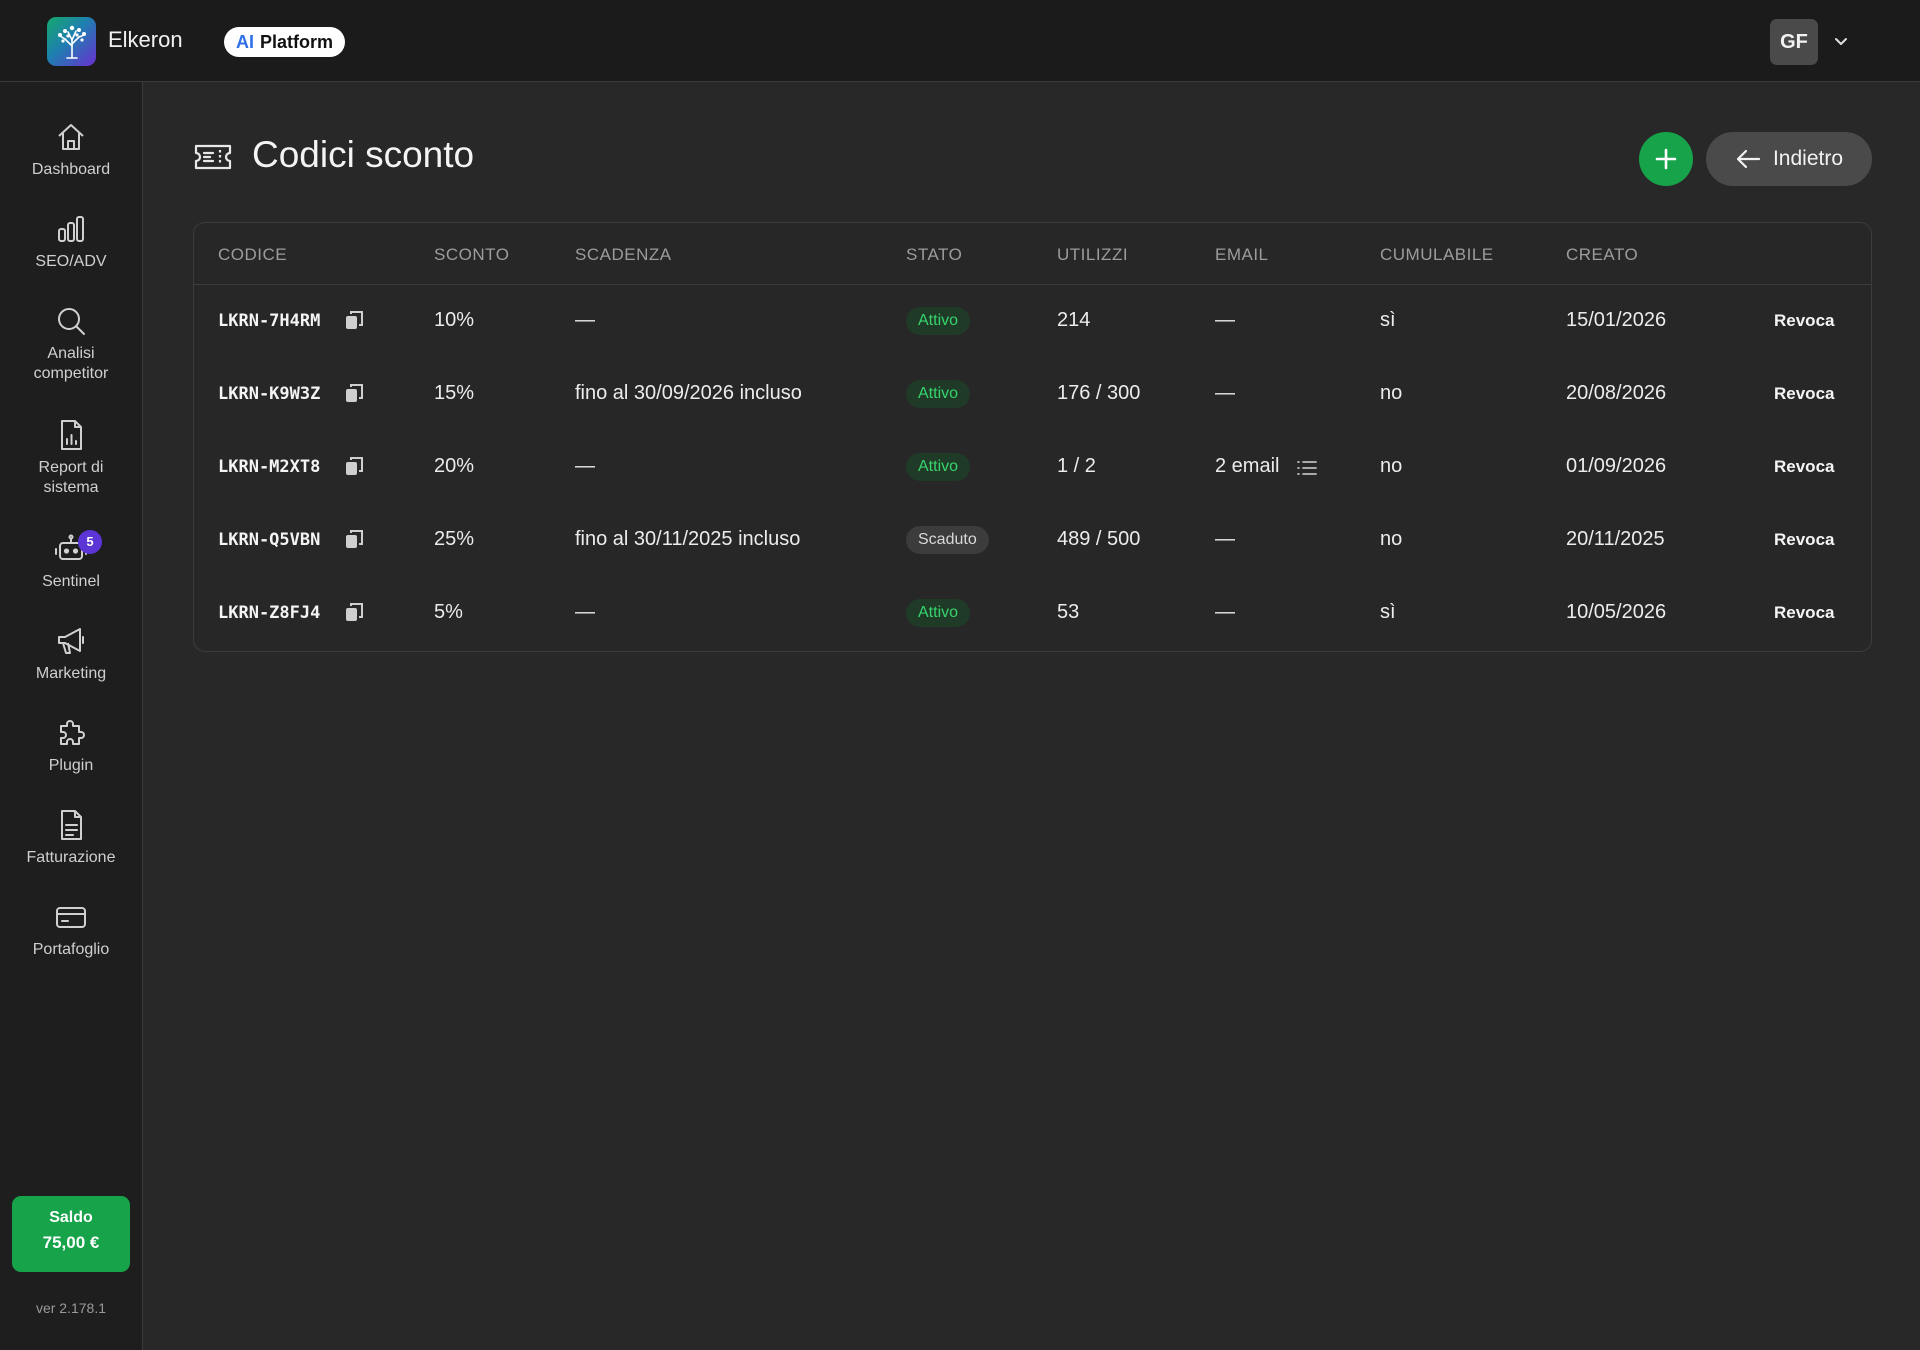 Image resolution: width=1920 pixels, height=1350 pixels. Describe the element at coordinates (71, 137) in the screenshot. I see `home-icon` at that location.